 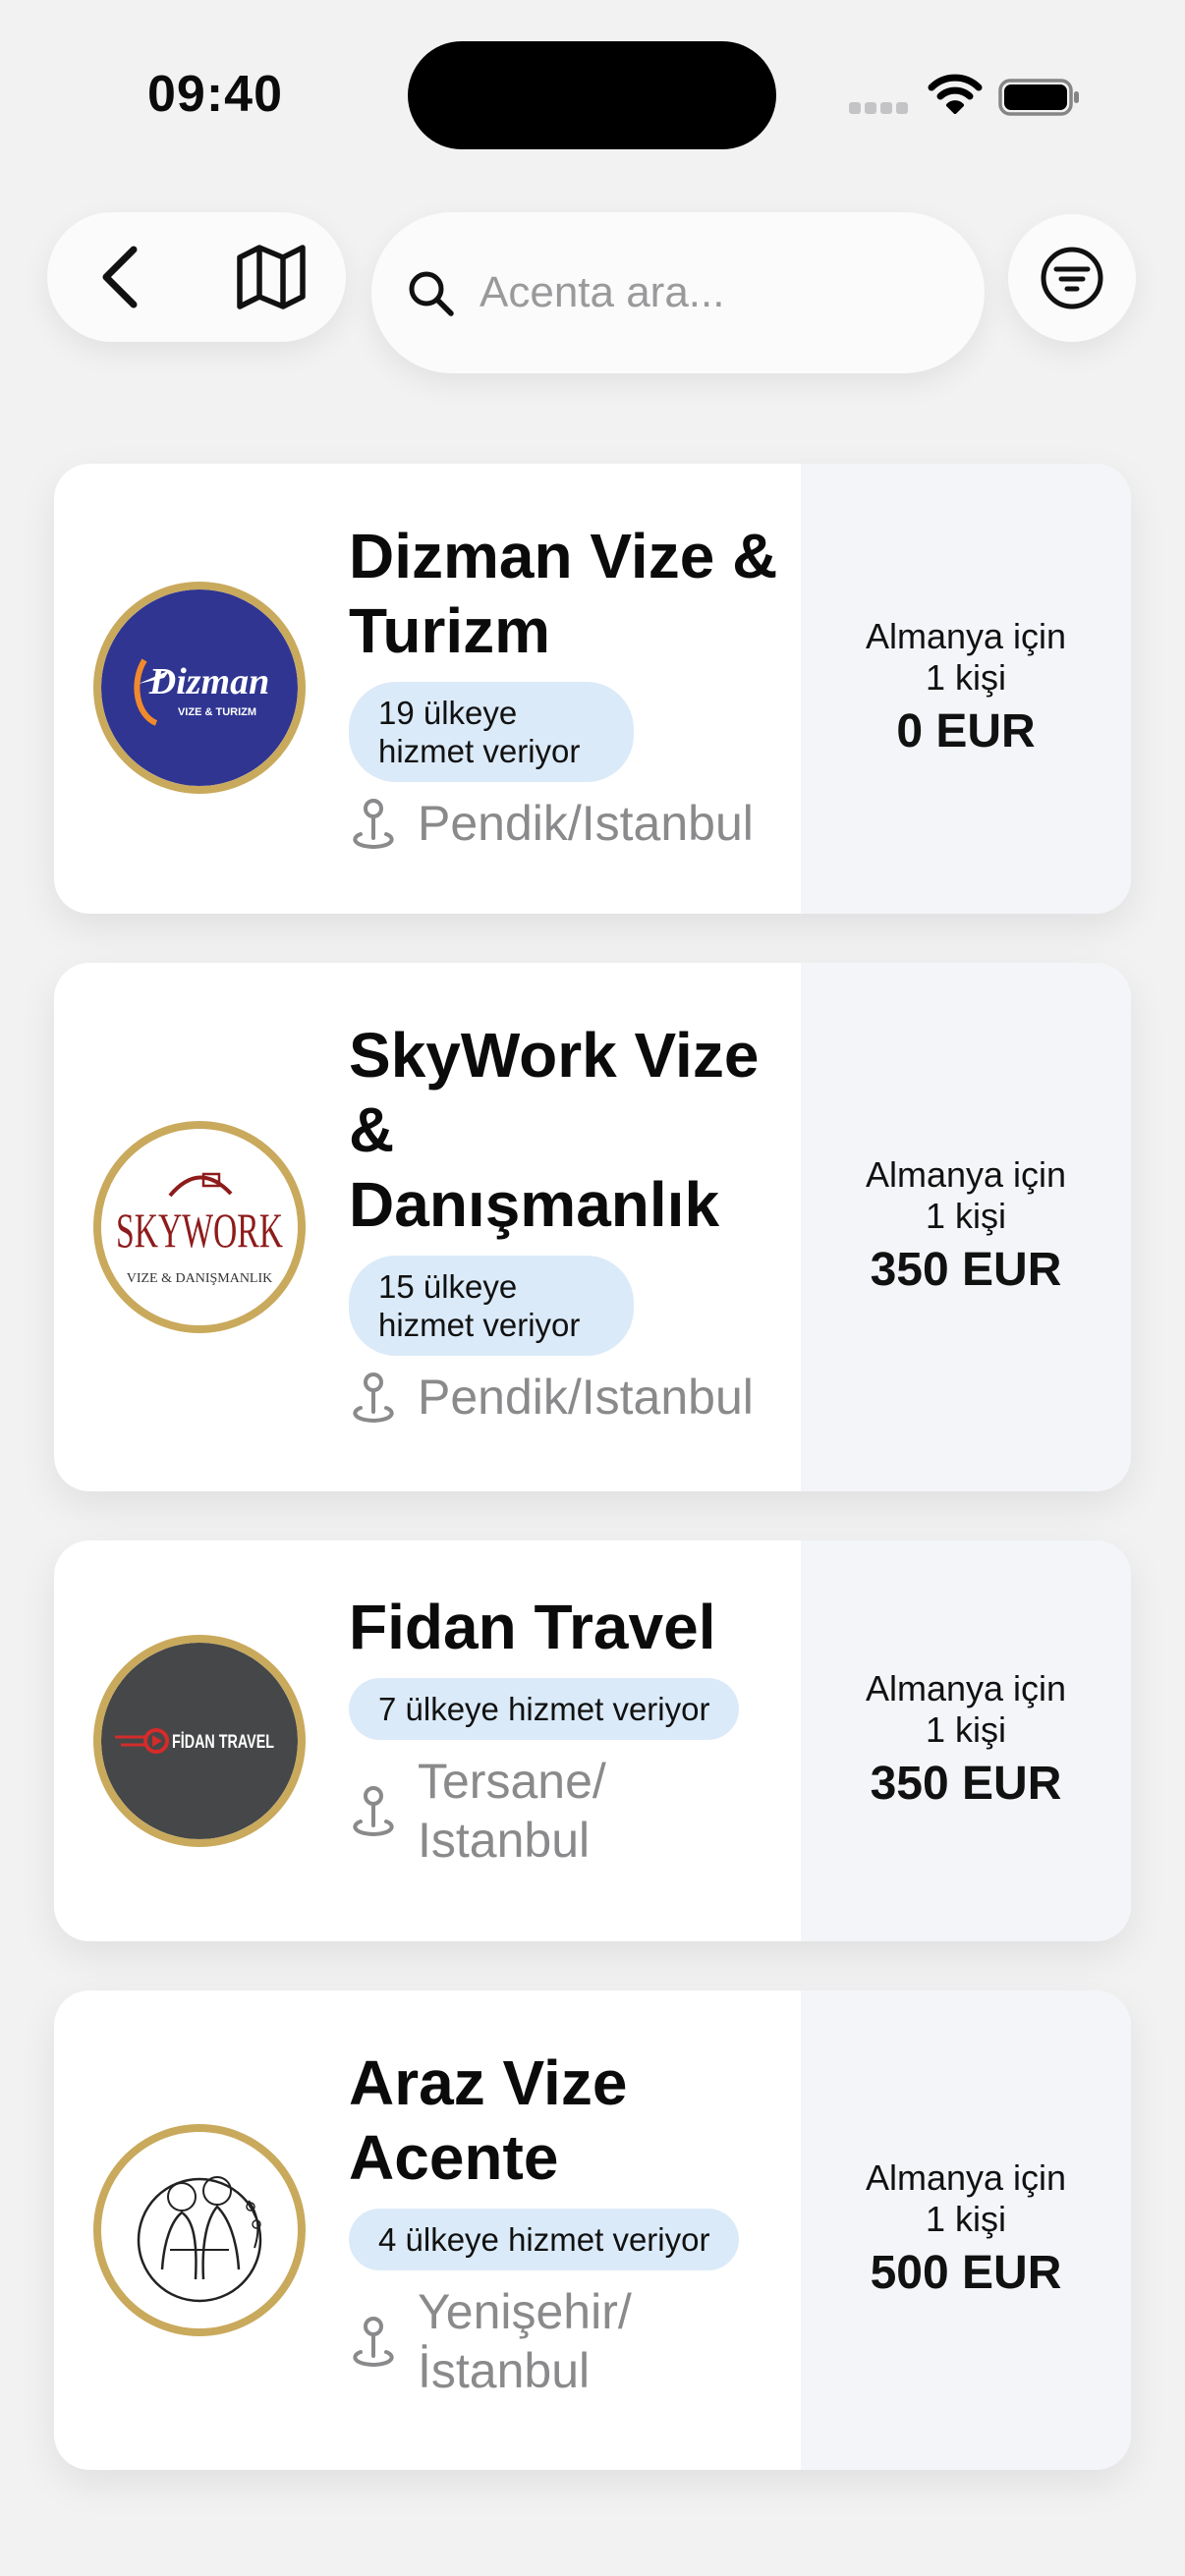 I want to click on fidan-travel-logo: FİDAN TRAVEL, so click(x=200, y=1741).